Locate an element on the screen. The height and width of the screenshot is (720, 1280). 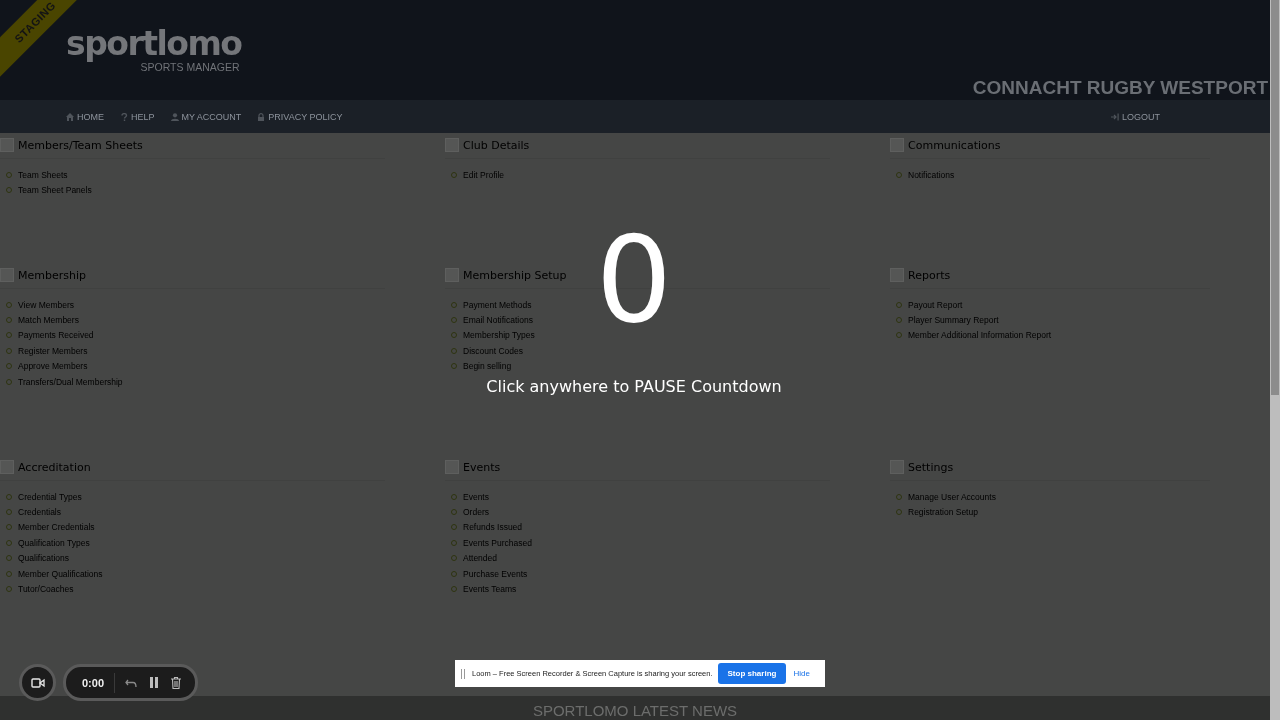
grip-icon is located at coordinates (463, 673).